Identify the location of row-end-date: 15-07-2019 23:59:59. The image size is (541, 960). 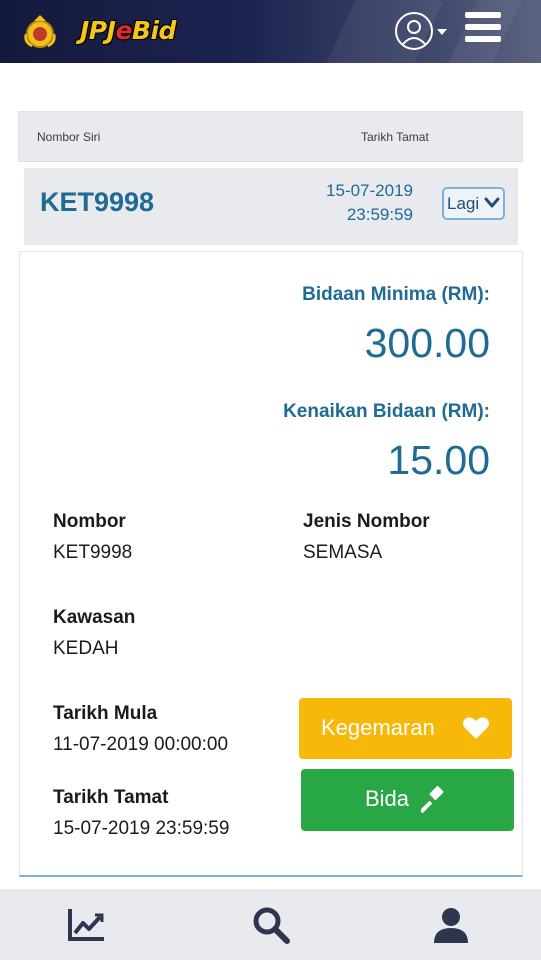
(369, 202).